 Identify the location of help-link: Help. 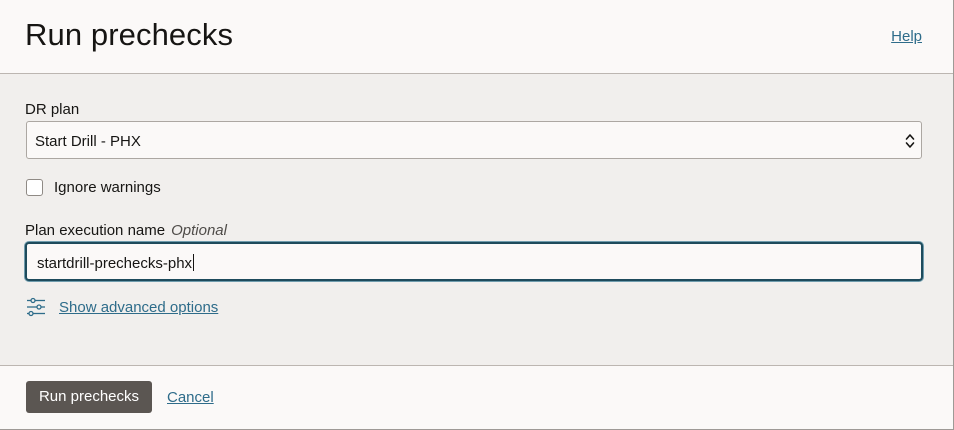
(906, 36).